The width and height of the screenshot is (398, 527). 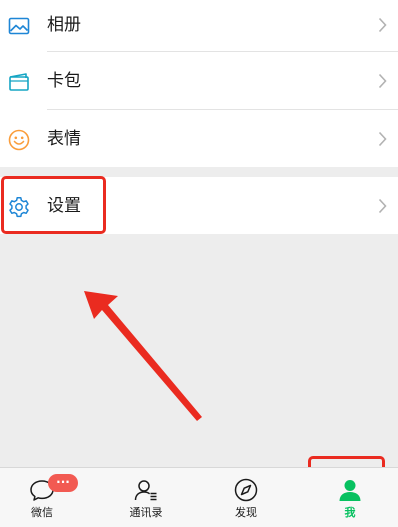 What do you see at coordinates (42, 512) in the screenshot?
I see `tab-label: 微信` at bounding box center [42, 512].